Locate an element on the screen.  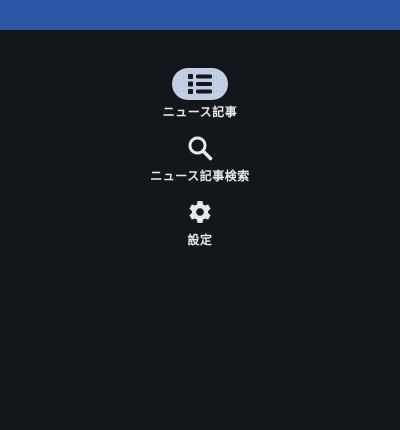
search-icon is located at coordinates (200, 148).